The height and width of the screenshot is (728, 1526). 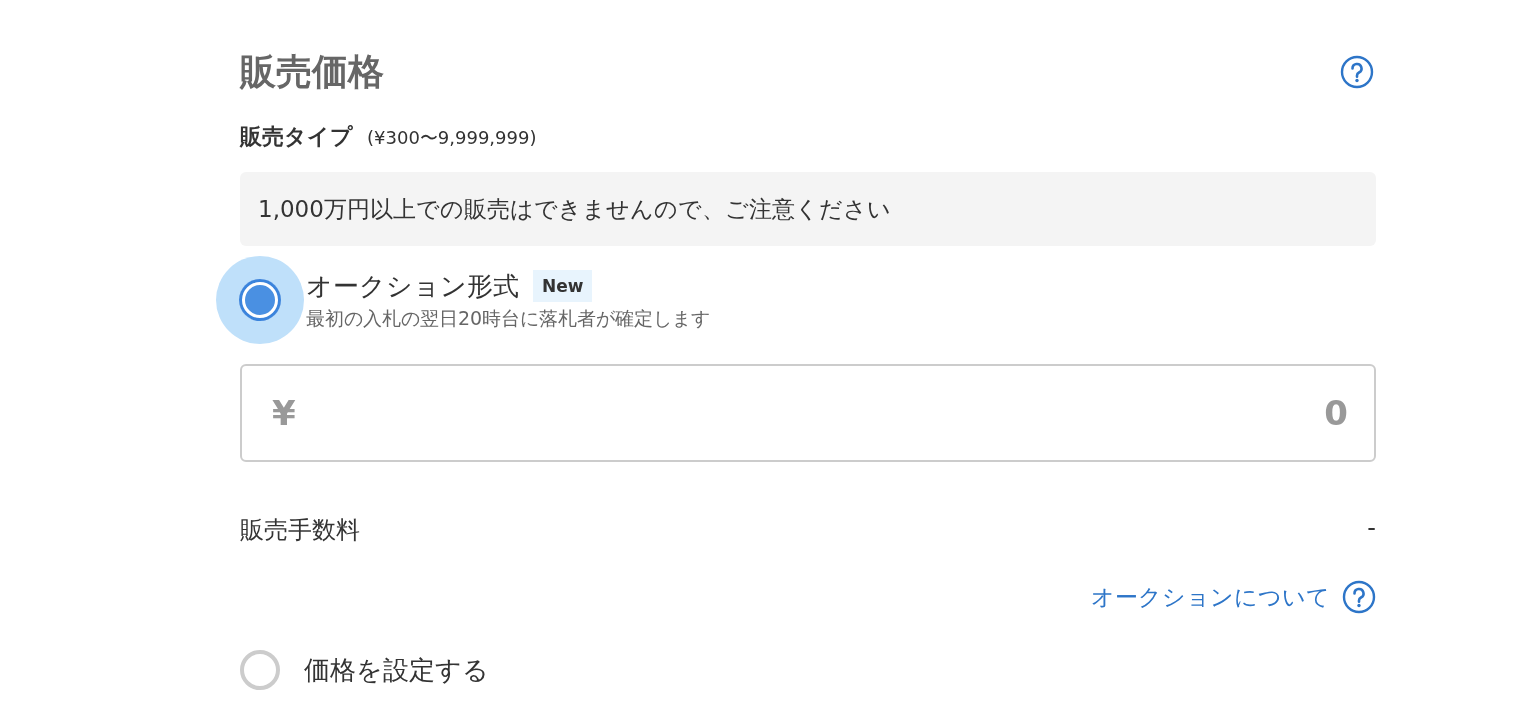 I want to click on new-badge: New, so click(x=563, y=286).